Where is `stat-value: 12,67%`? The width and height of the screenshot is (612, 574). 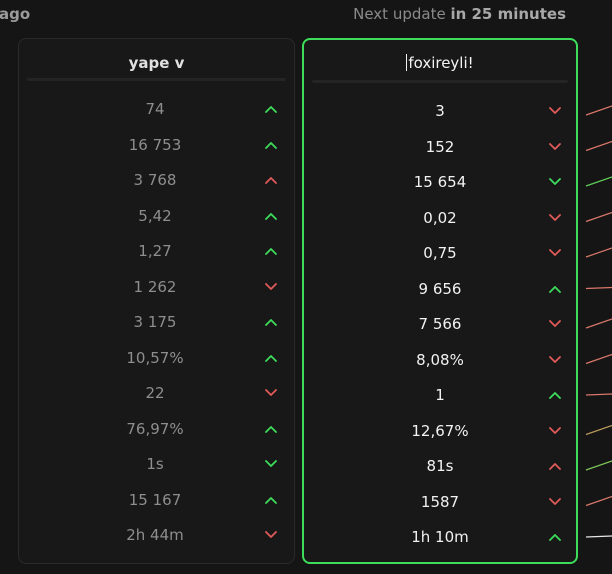 stat-value: 12,67% is located at coordinates (440, 430).